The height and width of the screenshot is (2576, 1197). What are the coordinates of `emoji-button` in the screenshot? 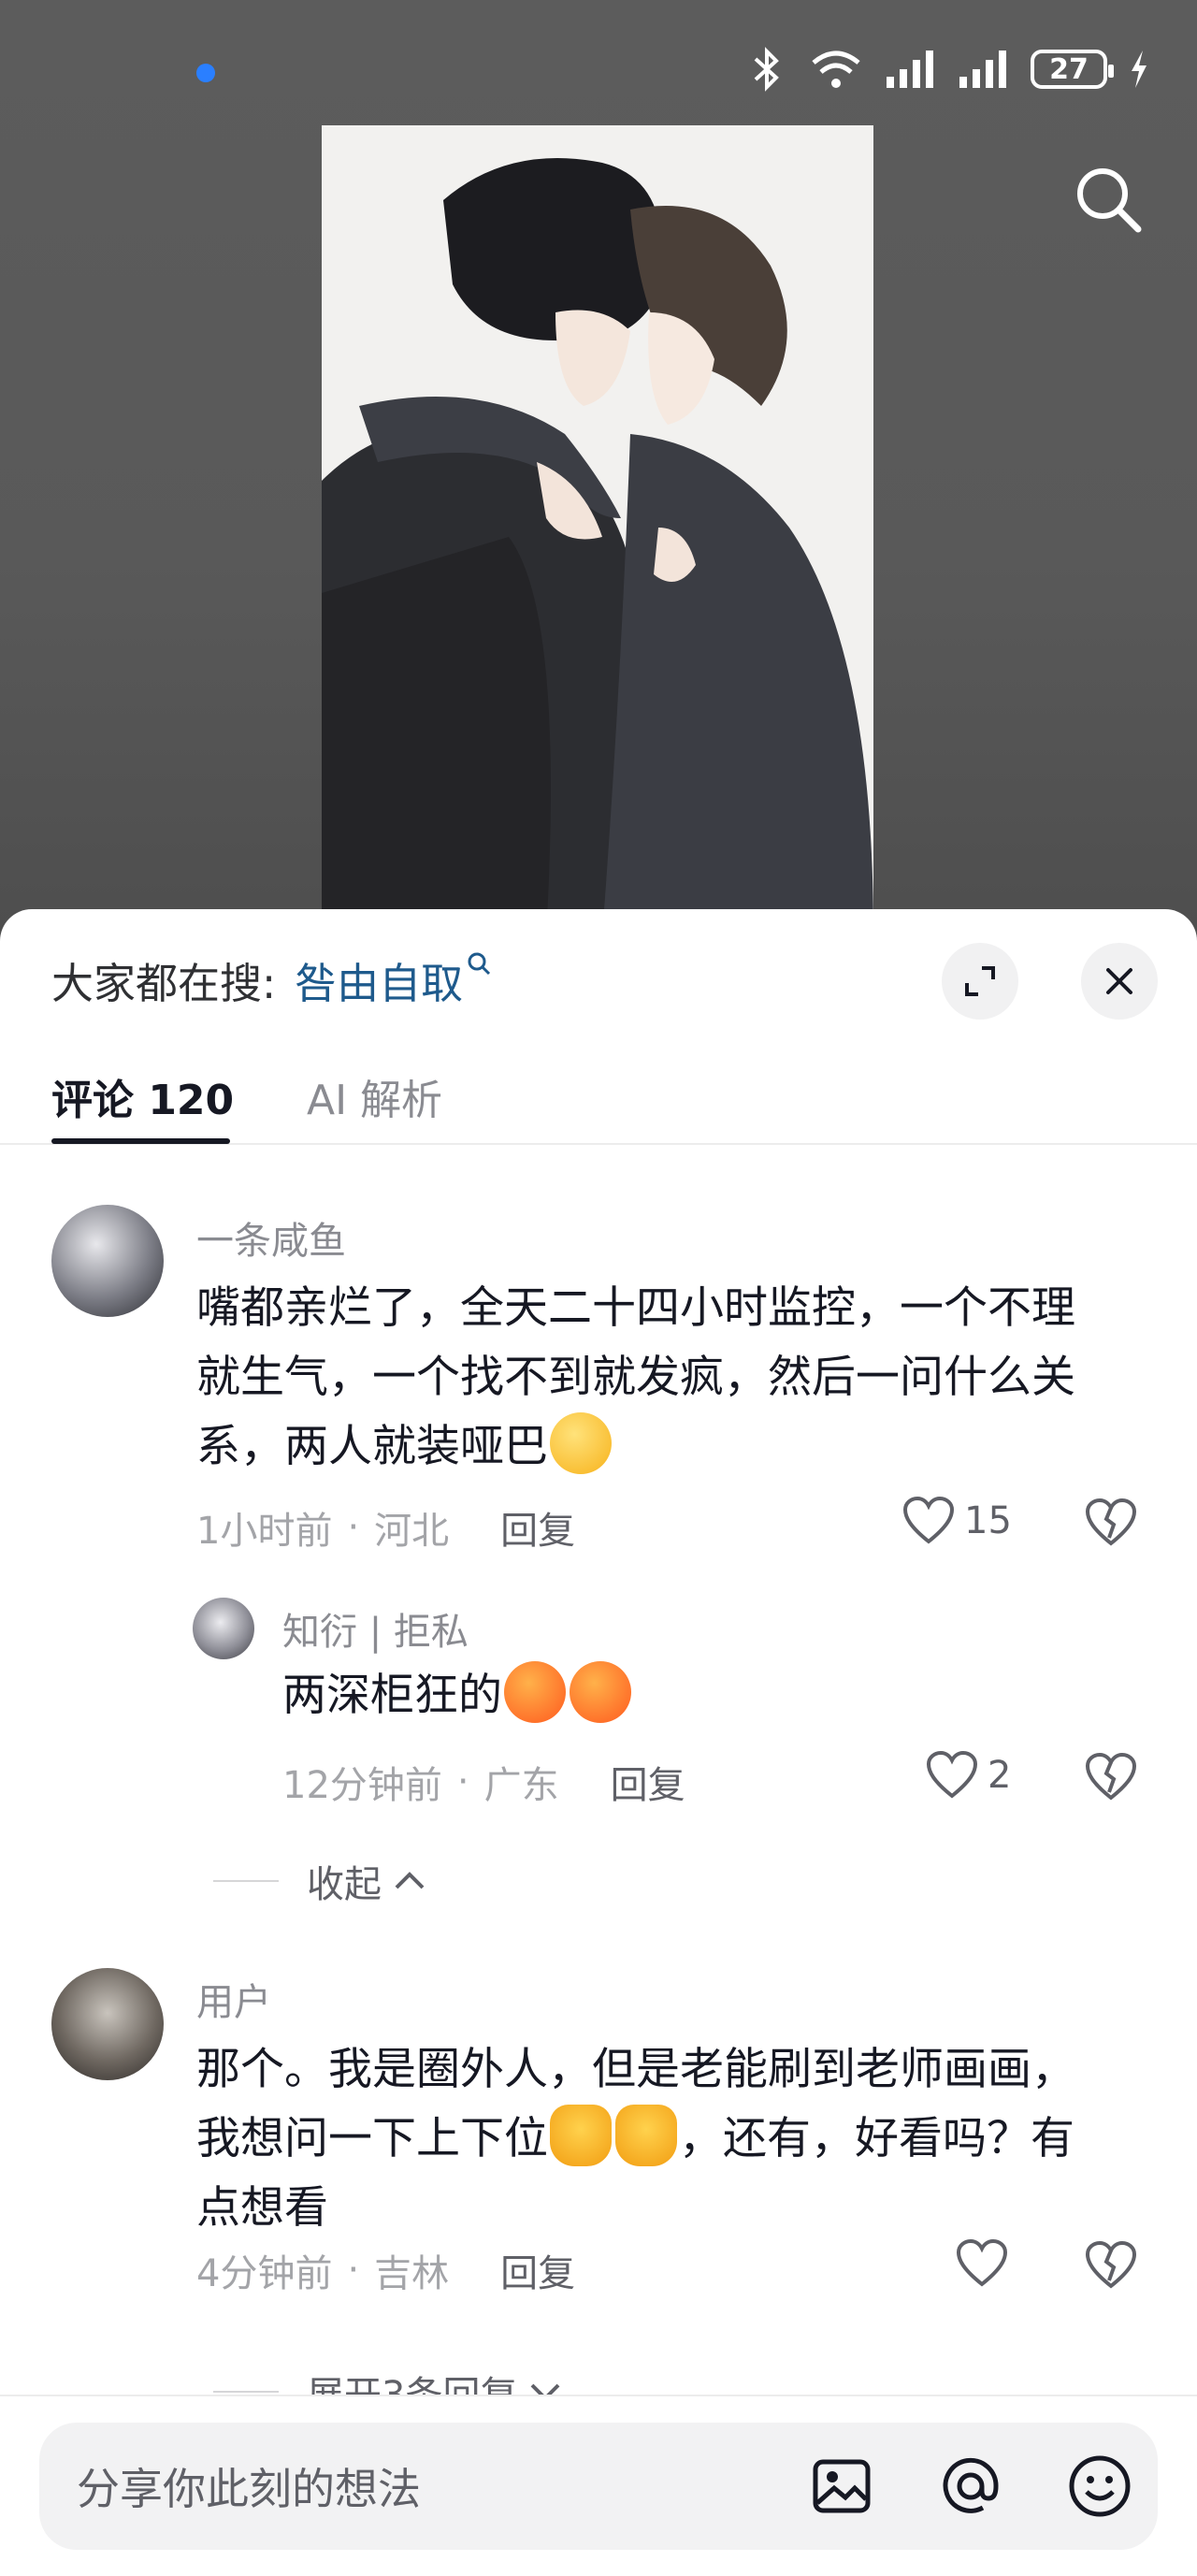 It's located at (1099, 2486).